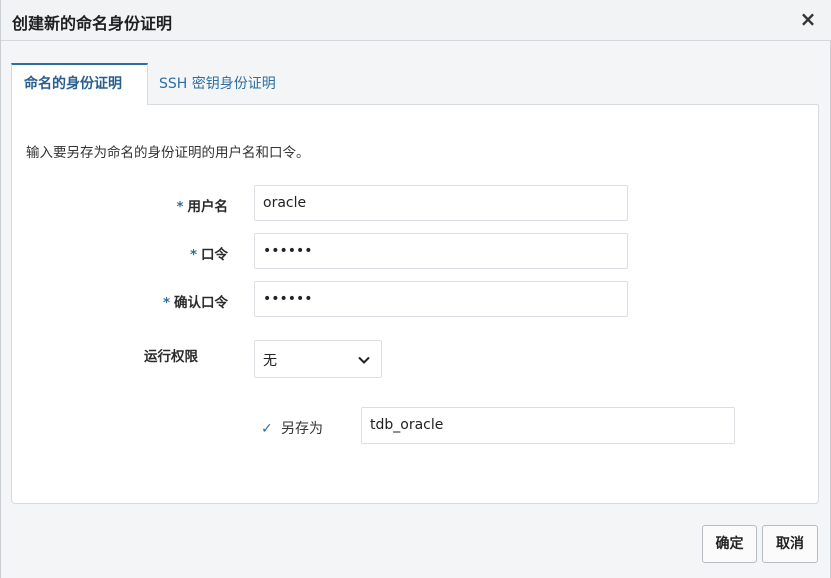 The width and height of the screenshot is (831, 578). What do you see at coordinates (416, 20) in the screenshot?
I see `dialog-titlebar: 创建新的命名身份证明 ×` at bounding box center [416, 20].